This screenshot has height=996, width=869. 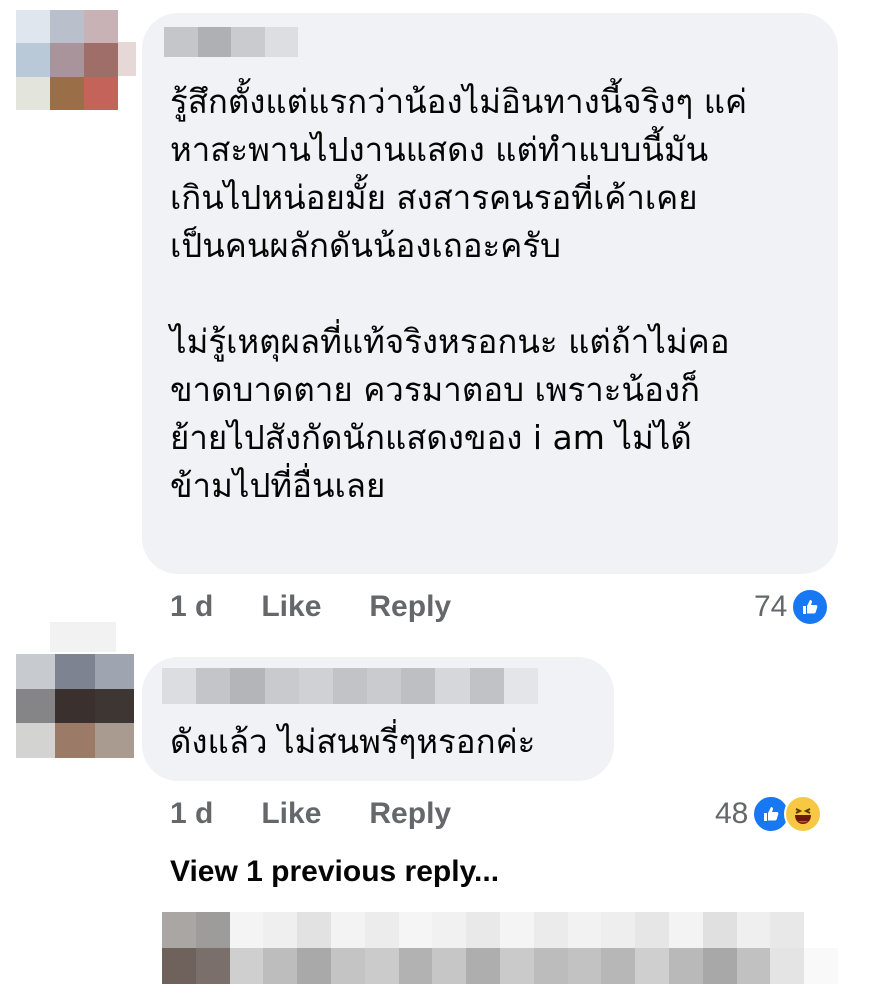 What do you see at coordinates (769, 814) in the screenshot?
I see `reaction-summary: 48` at bounding box center [769, 814].